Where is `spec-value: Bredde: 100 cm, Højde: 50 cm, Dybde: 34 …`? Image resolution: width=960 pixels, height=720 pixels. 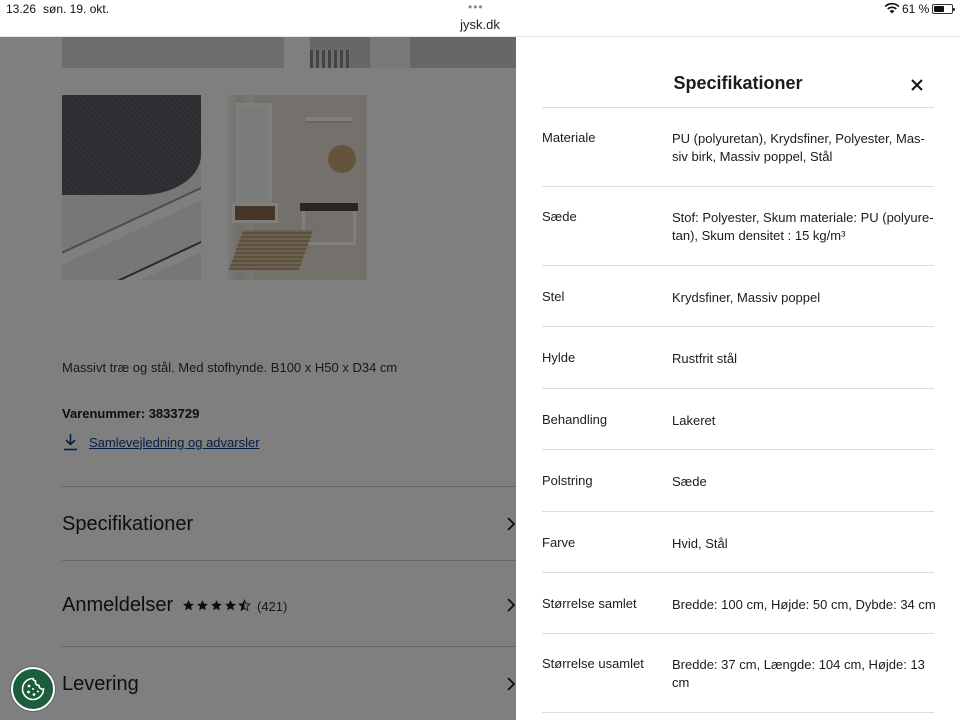 spec-value: Bredde: 100 cm, Højde: 50 cm, Dybde: 34 … is located at coordinates (804, 604).